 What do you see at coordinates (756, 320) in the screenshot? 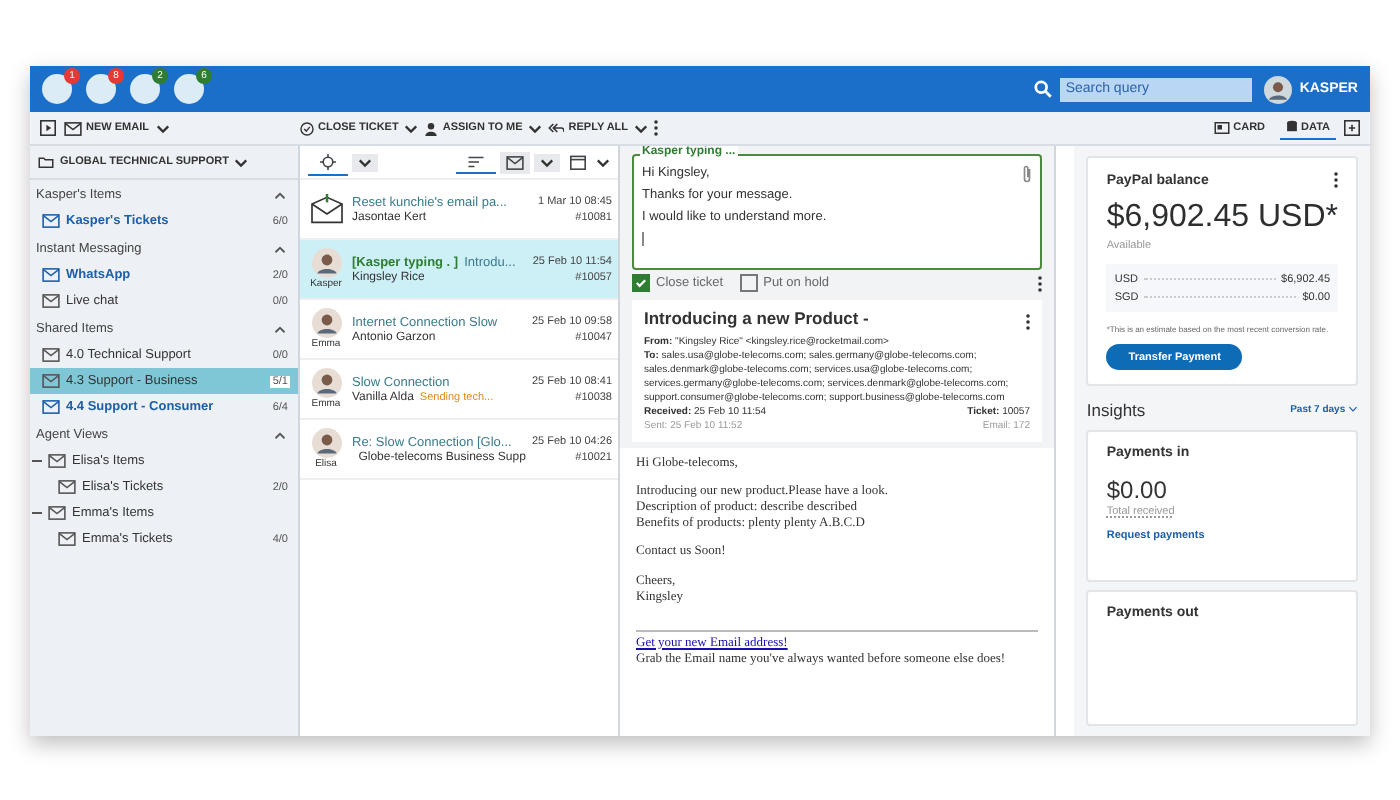
I see `email-subject: Introducing a new Product -` at bounding box center [756, 320].